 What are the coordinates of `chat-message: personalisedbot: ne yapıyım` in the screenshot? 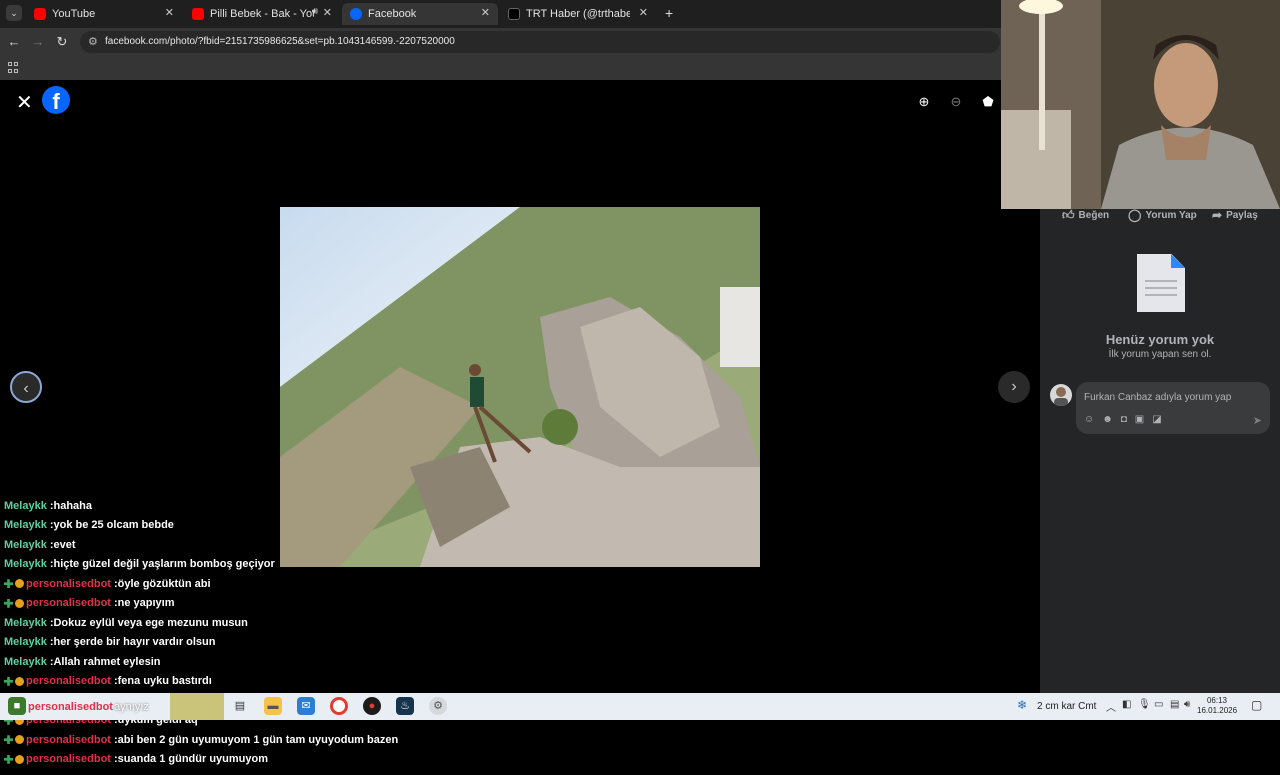 It's located at (280, 604).